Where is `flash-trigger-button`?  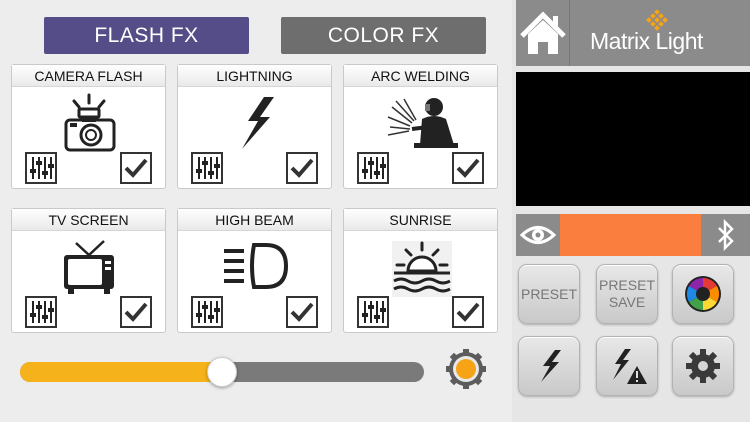
flash-trigger-button is located at coordinates (466, 369).